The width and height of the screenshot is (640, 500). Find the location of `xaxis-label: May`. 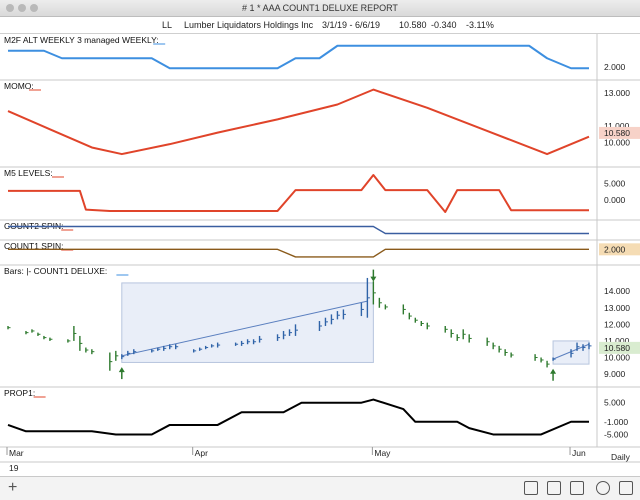

xaxis-label: May is located at coordinates (382, 453).